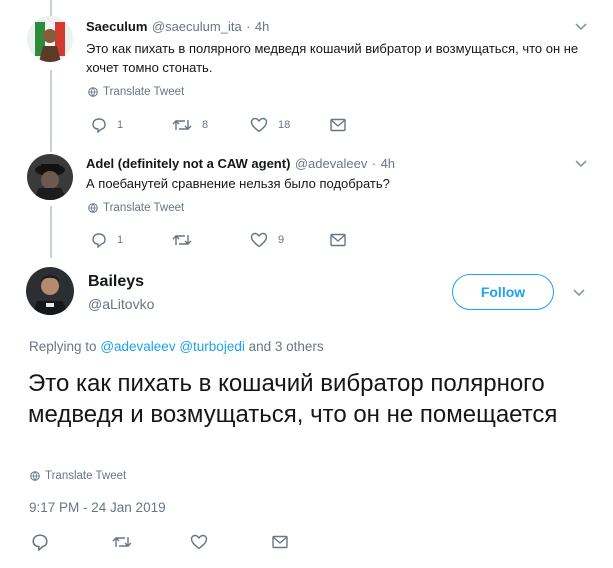 The image size is (613, 568). I want to click on tweet-timestamp: 9:17 PM - 24 Jan 2019, so click(97, 507).